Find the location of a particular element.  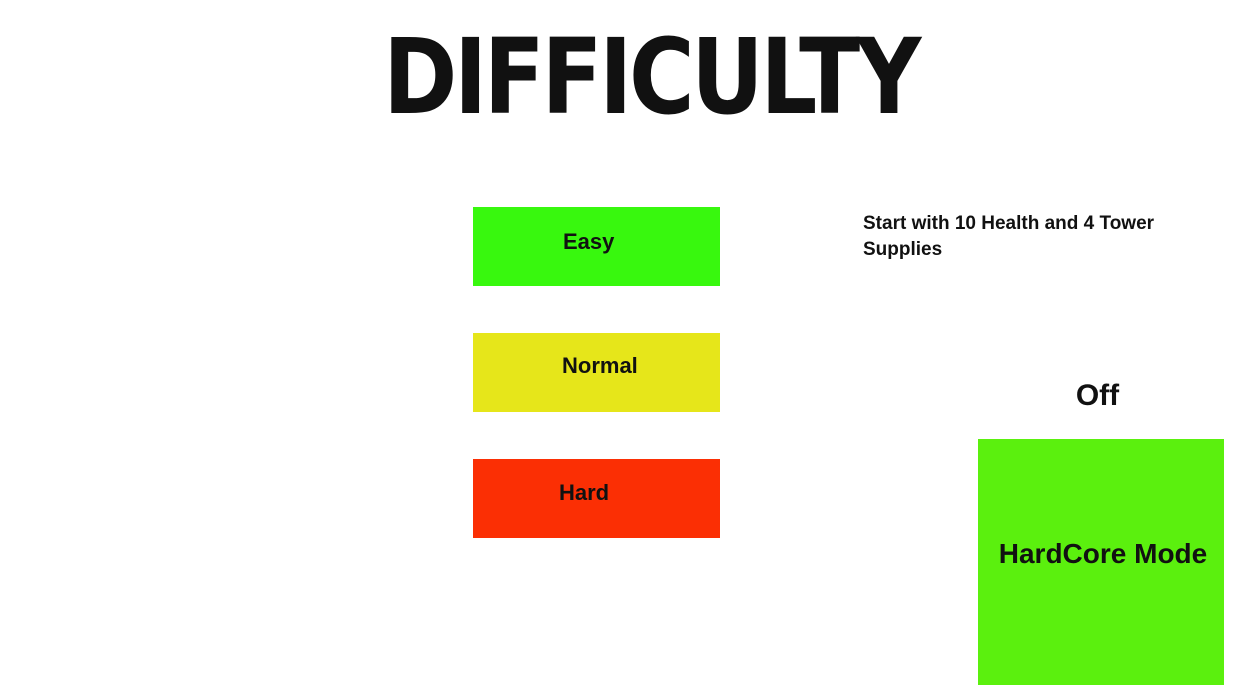

hardcore-mode-button: HardCore Mode is located at coordinates (1101, 562).